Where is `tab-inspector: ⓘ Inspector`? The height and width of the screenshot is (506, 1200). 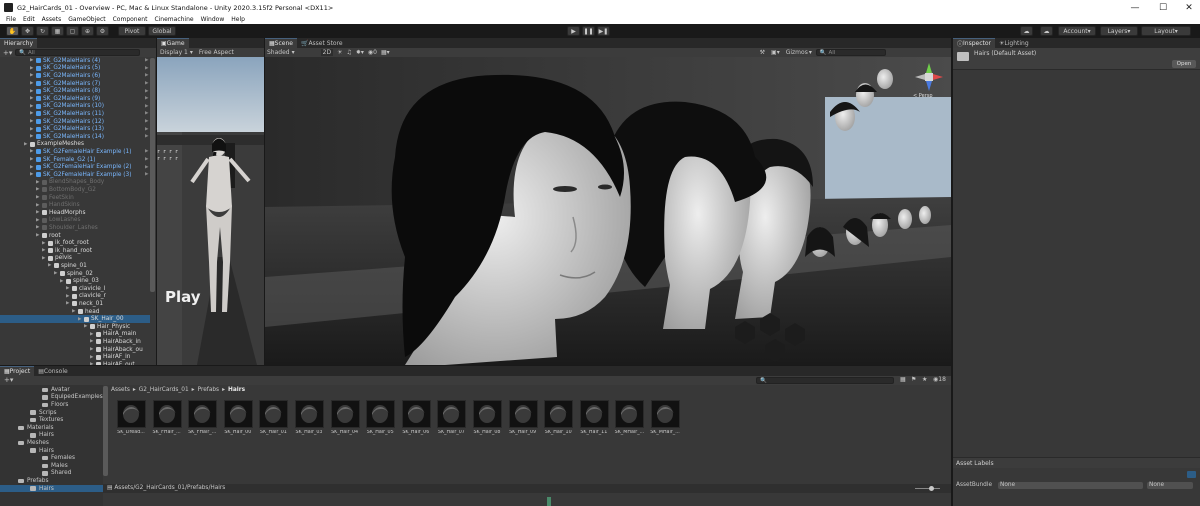
tab-inspector: ⓘ Inspector is located at coordinates (974, 43).